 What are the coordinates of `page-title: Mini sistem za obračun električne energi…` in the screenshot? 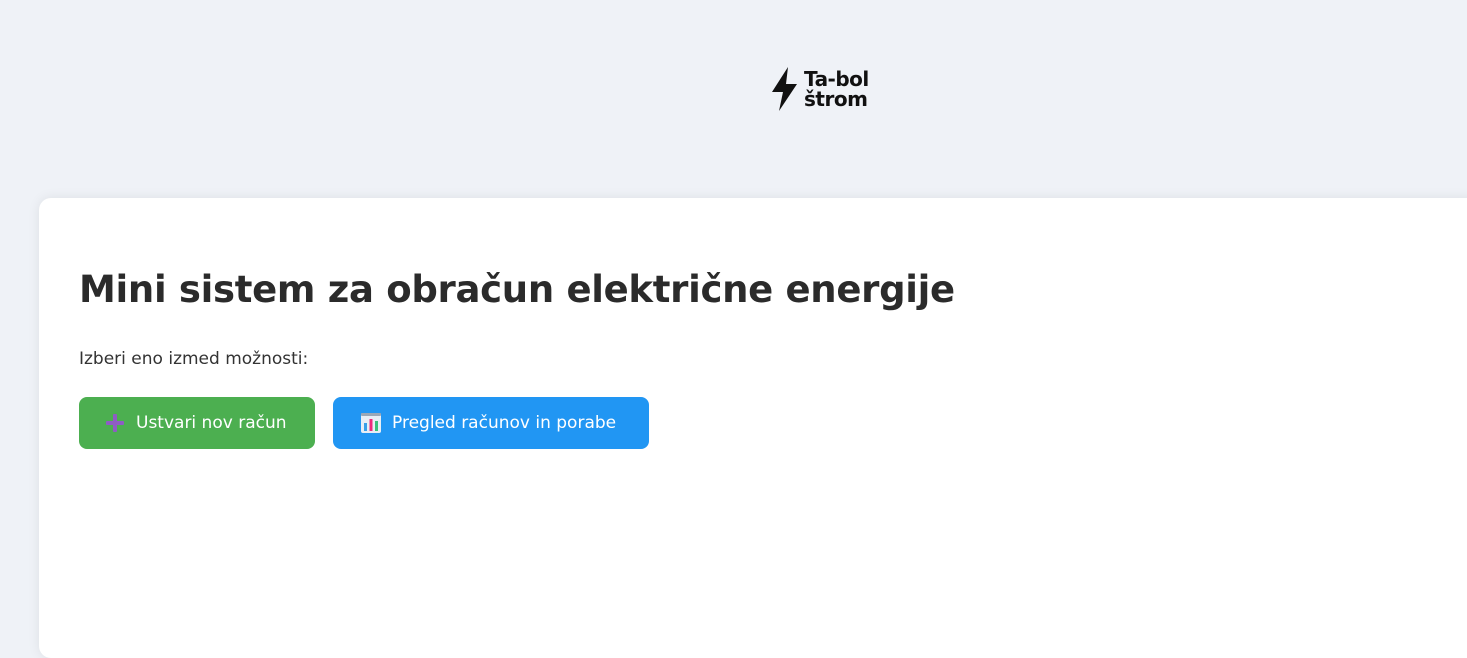 It's located at (517, 289).